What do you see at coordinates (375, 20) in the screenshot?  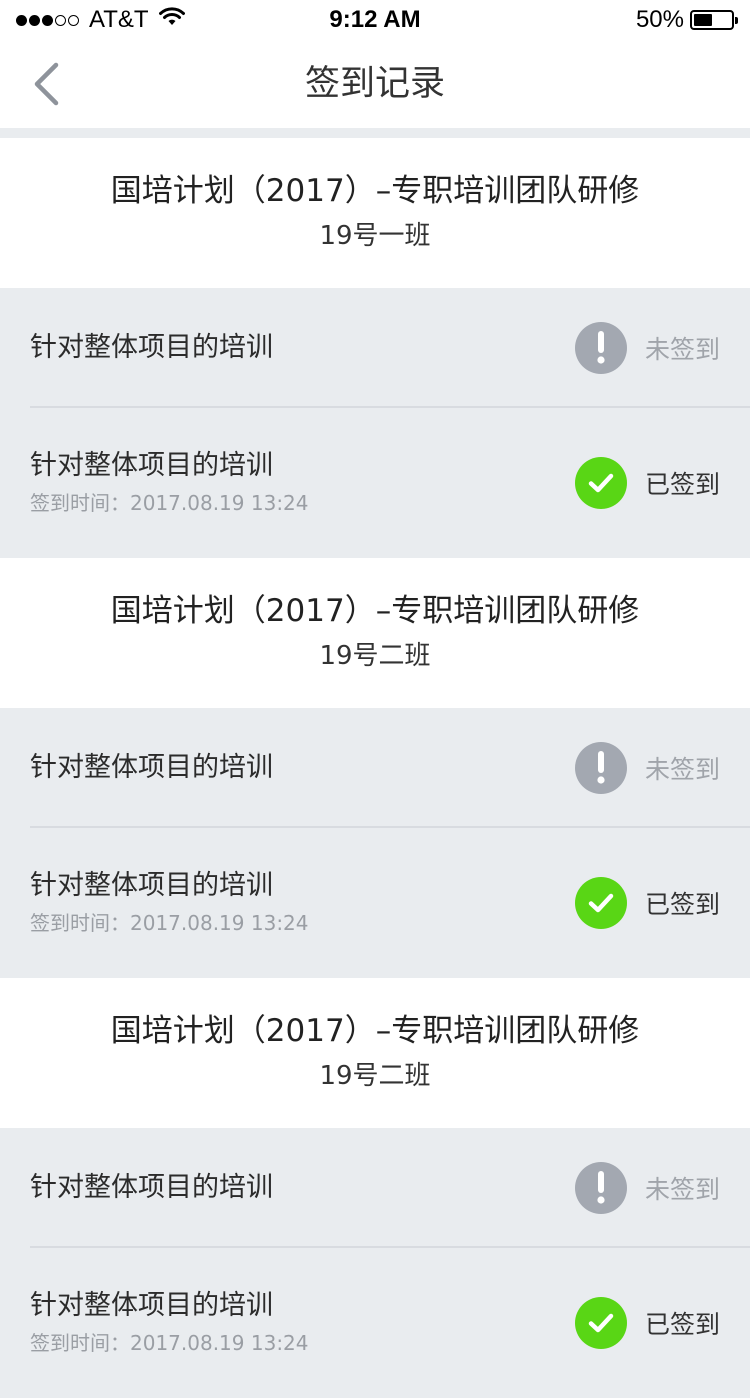 I see `status-bar: AT&T 9:12 AM 50%` at bounding box center [375, 20].